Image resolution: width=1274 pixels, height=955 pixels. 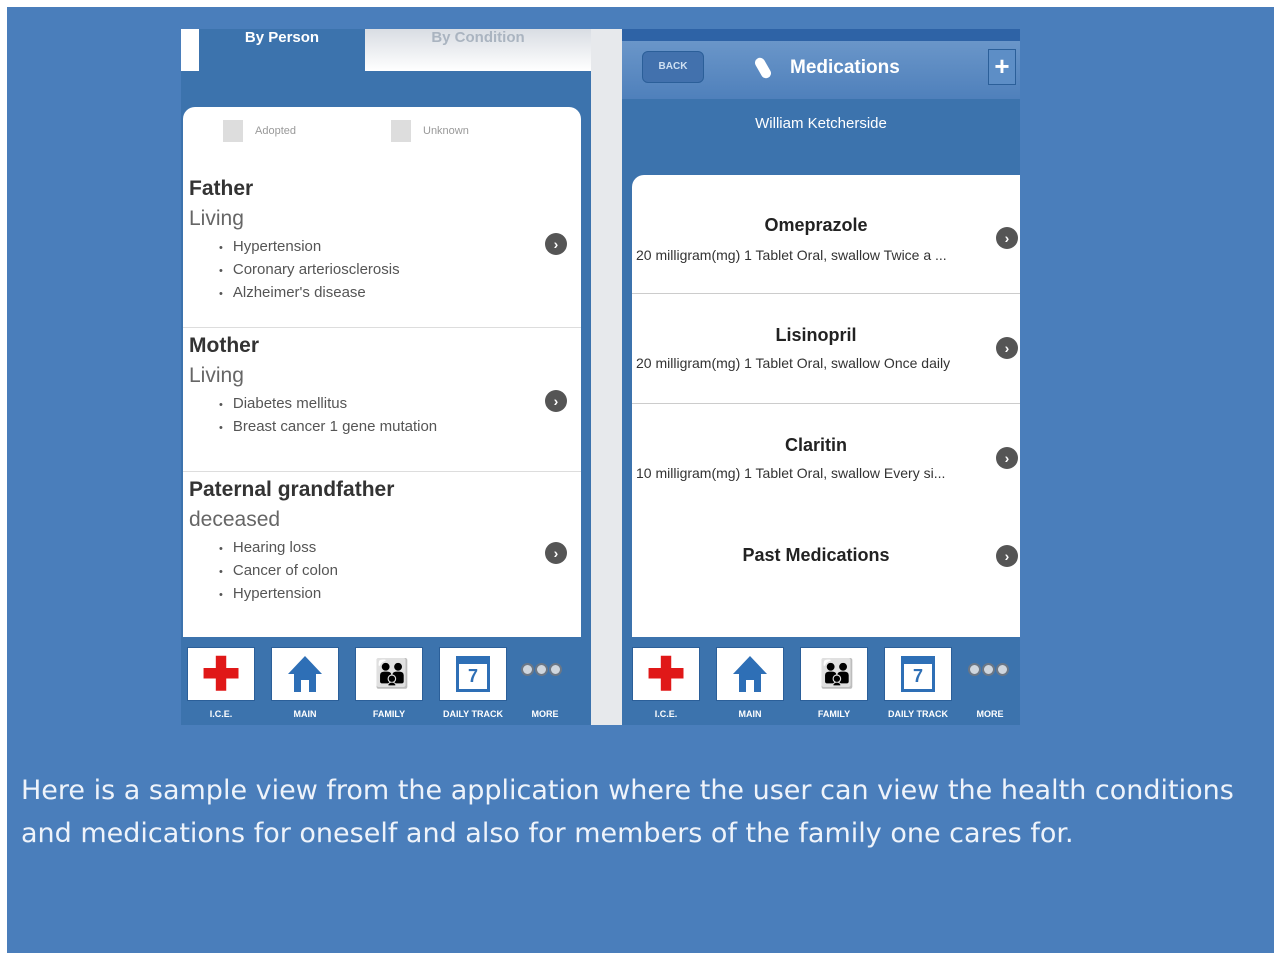 I want to click on condition-item: Breast cancer 1 gene mutation, so click(x=328, y=426).